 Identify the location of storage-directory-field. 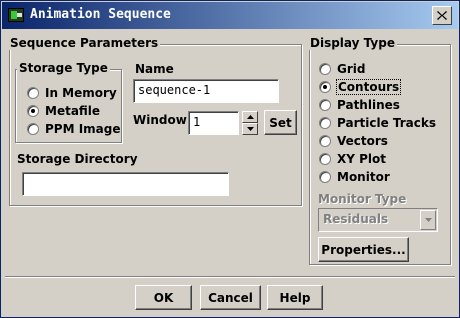
(125, 184).